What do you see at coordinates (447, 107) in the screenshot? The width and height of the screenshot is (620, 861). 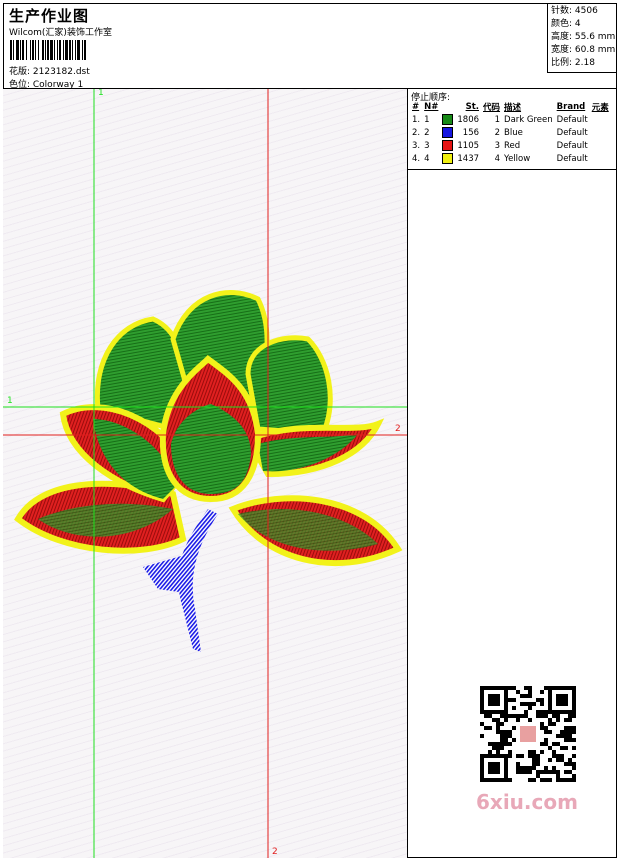 I see `col-swatch` at bounding box center [447, 107].